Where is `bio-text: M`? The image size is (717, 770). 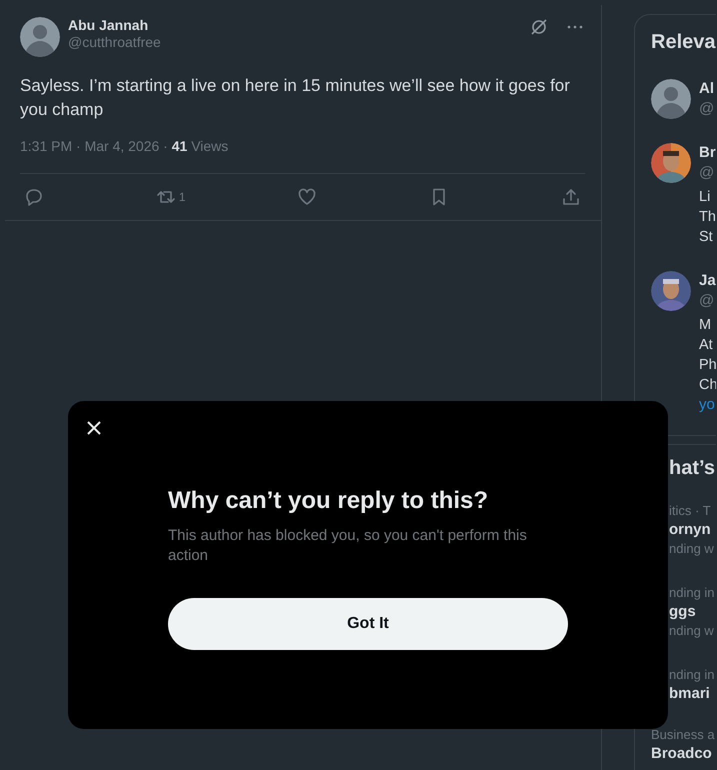
bio-text: M is located at coordinates (705, 325).